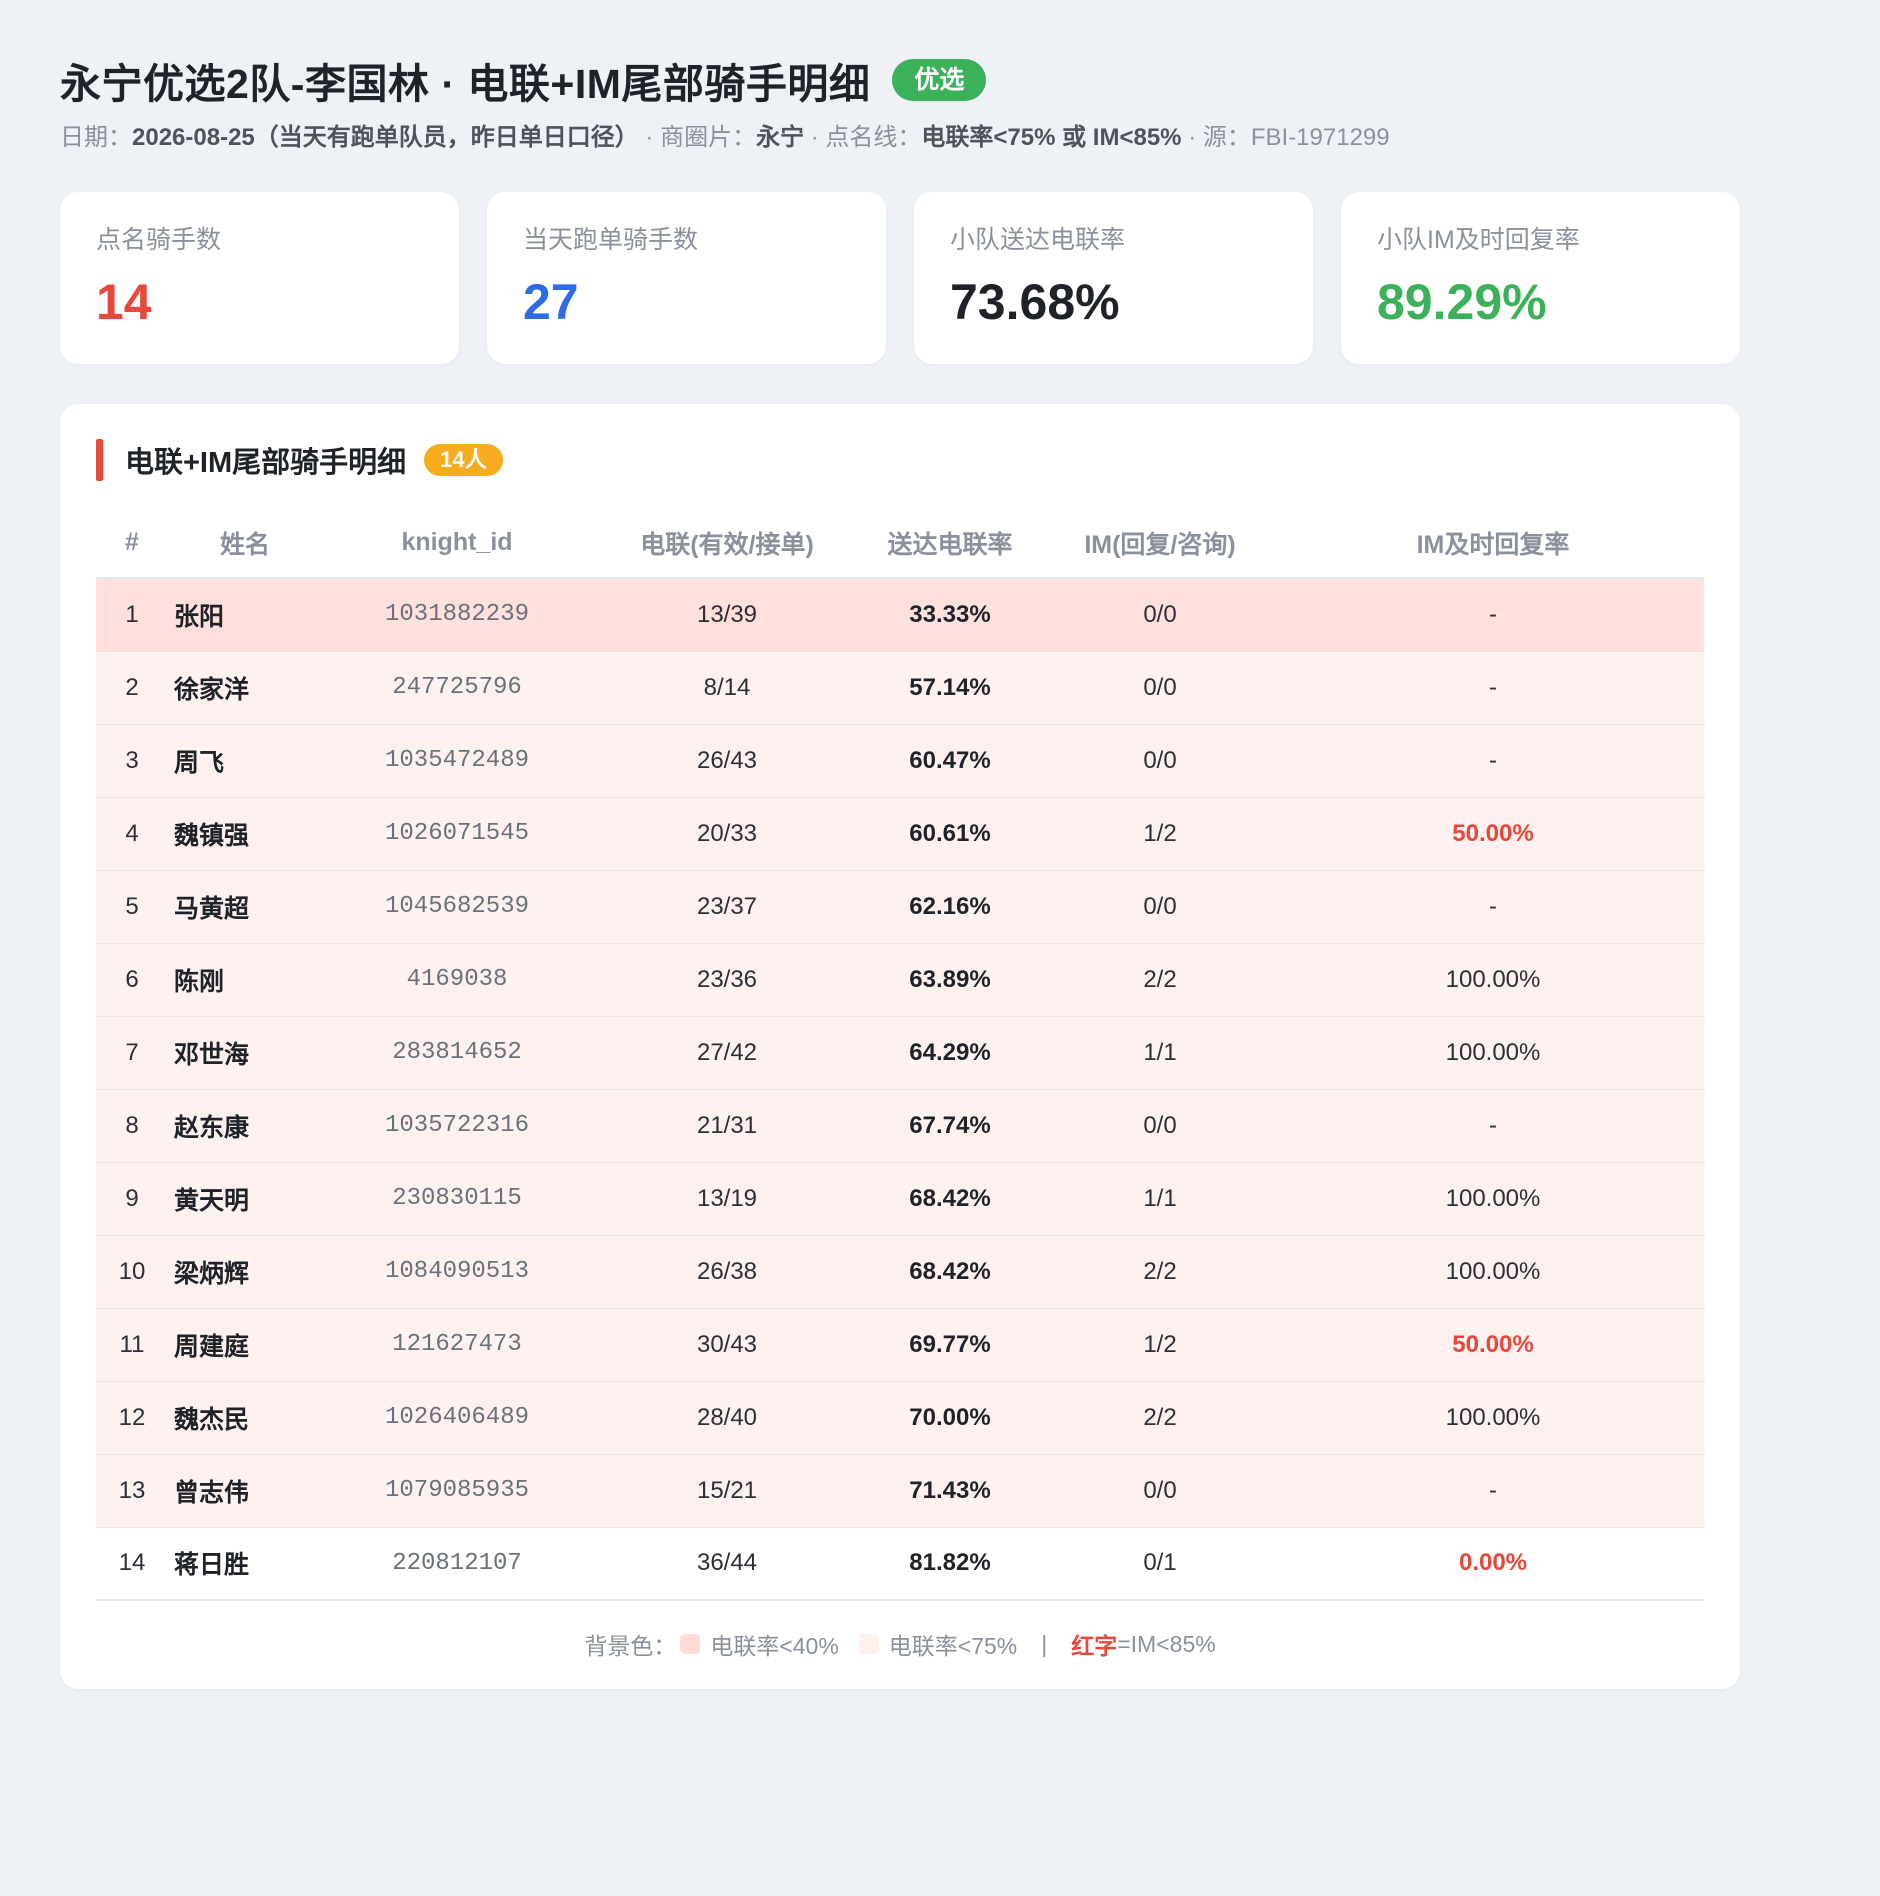 The width and height of the screenshot is (1880, 1896). I want to click on table-row: 12 魏杰民 1026406489 28/40 70.00% 2/2 100.00%, so click(900, 1418).